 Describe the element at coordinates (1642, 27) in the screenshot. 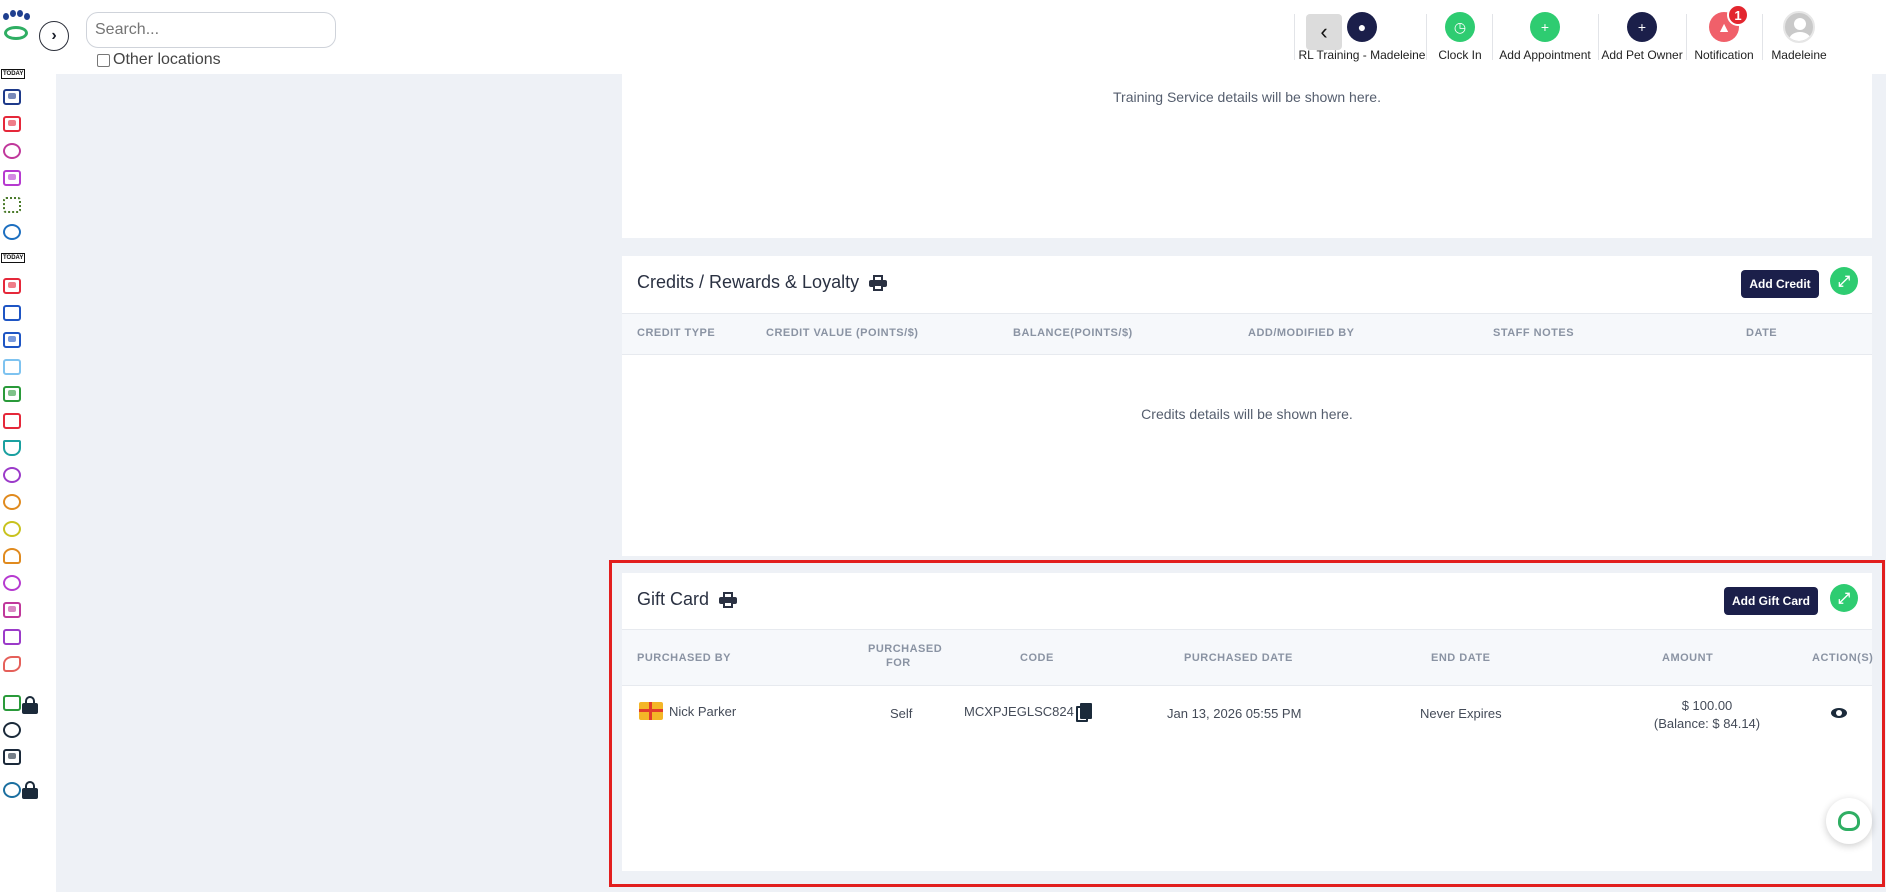

I see `add-user-icon: +` at that location.